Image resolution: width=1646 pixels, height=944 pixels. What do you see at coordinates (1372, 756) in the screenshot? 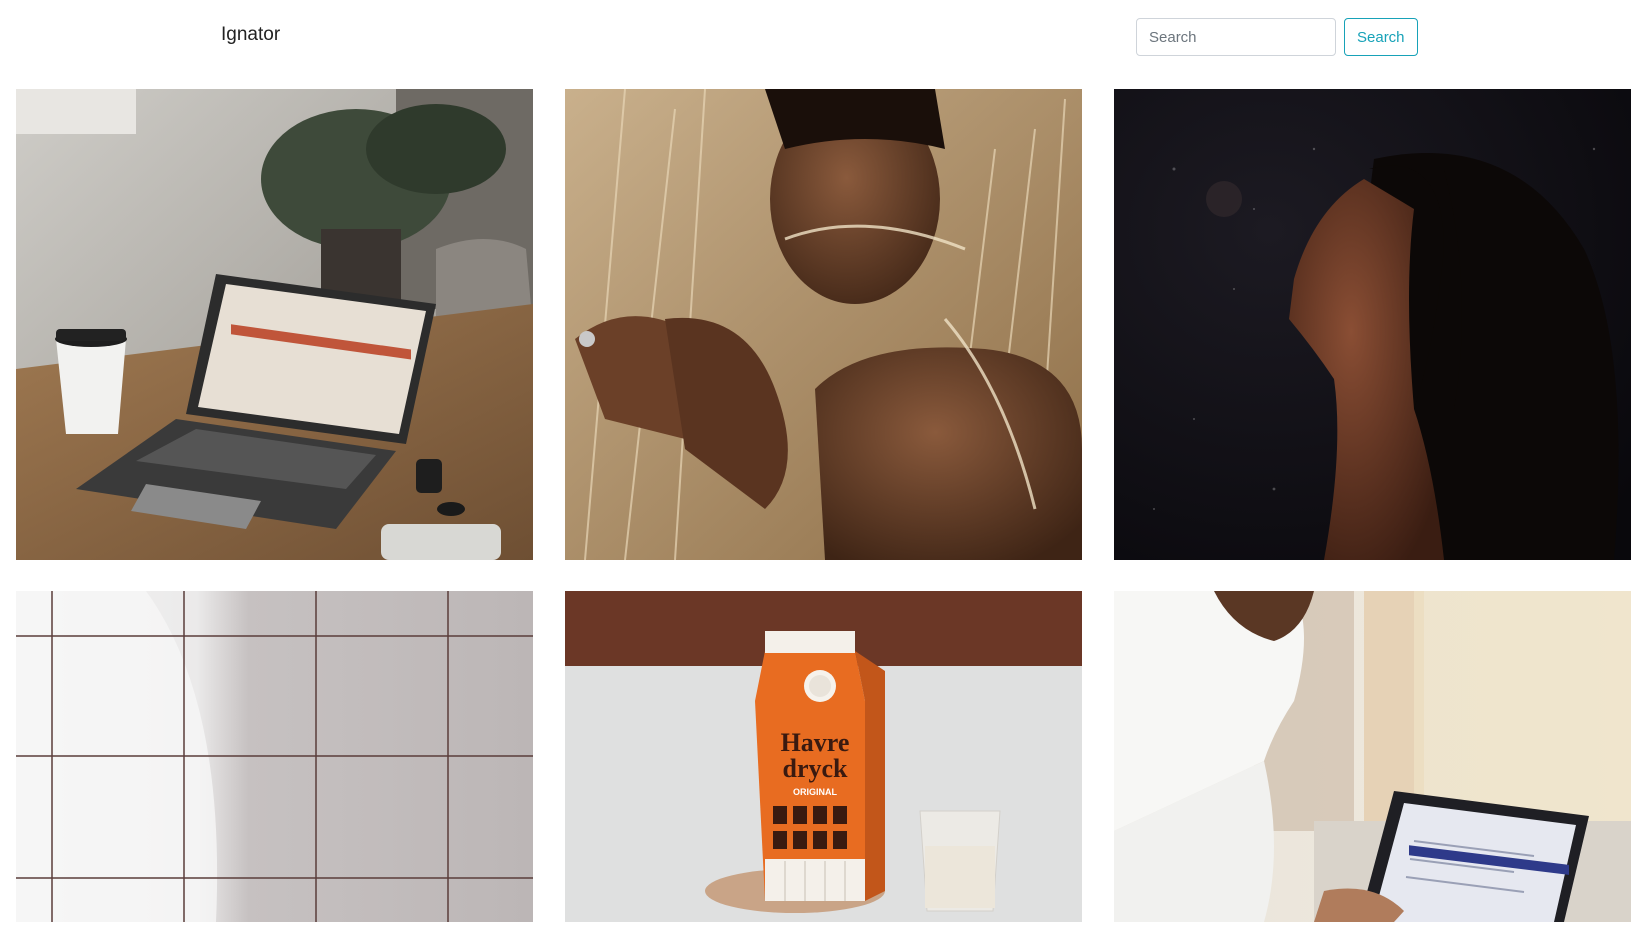
I see `photo-man-using-laptop` at bounding box center [1372, 756].